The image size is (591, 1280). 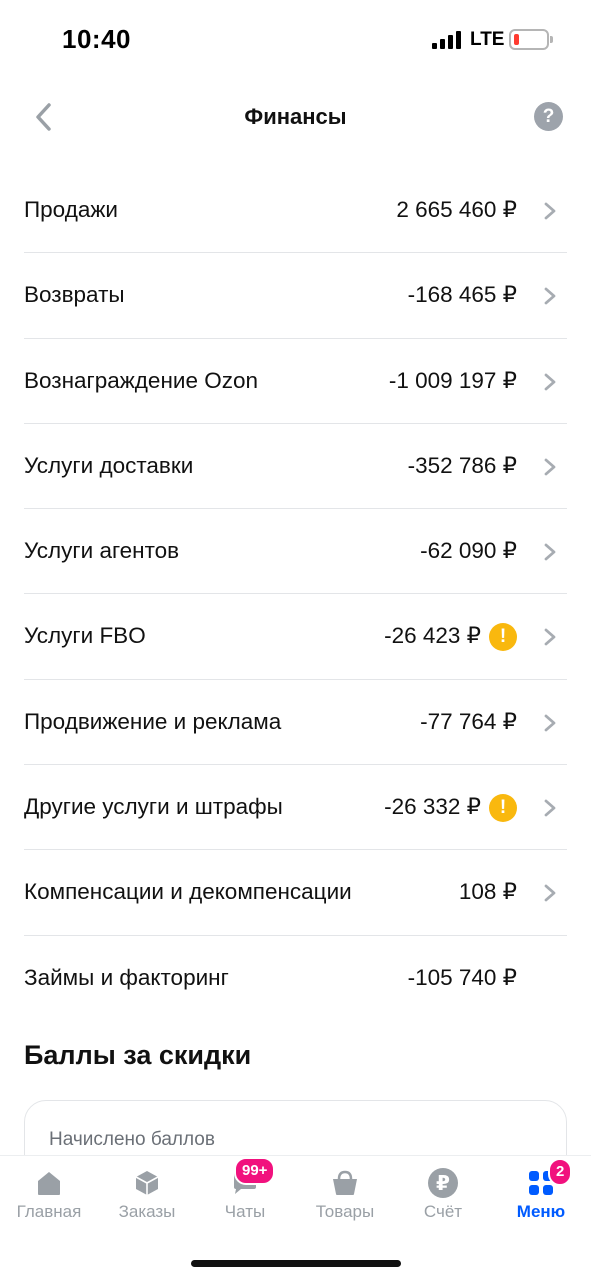 I want to click on tab-chats: Чаты 99+, so click(x=245, y=1196).